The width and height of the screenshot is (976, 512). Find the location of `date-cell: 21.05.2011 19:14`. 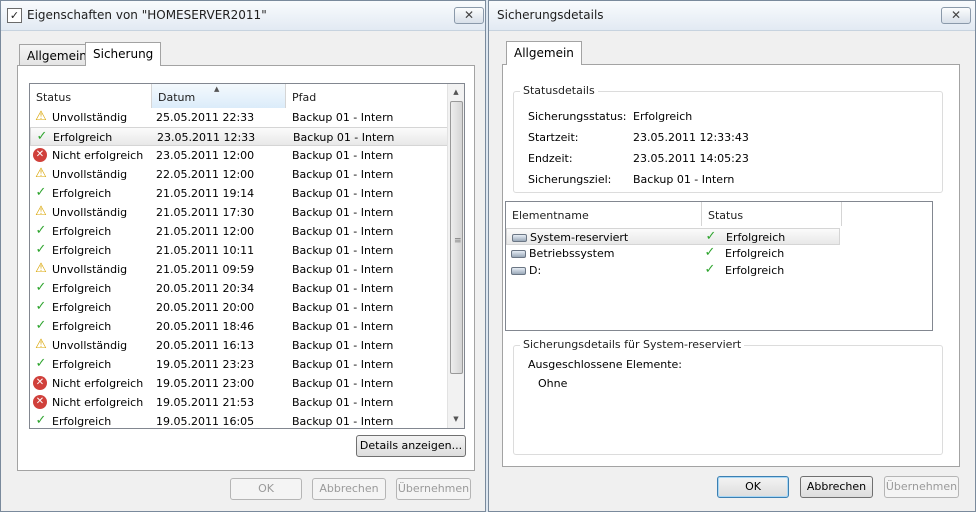

date-cell: 21.05.2011 19:14 is located at coordinates (205, 193).